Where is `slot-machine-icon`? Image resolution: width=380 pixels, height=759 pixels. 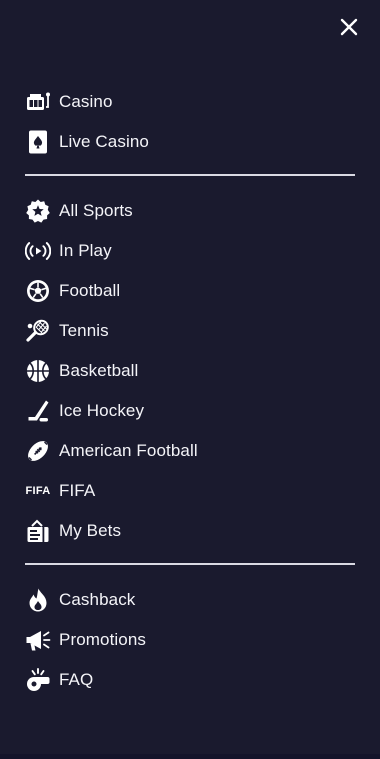 slot-machine-icon is located at coordinates (38, 102).